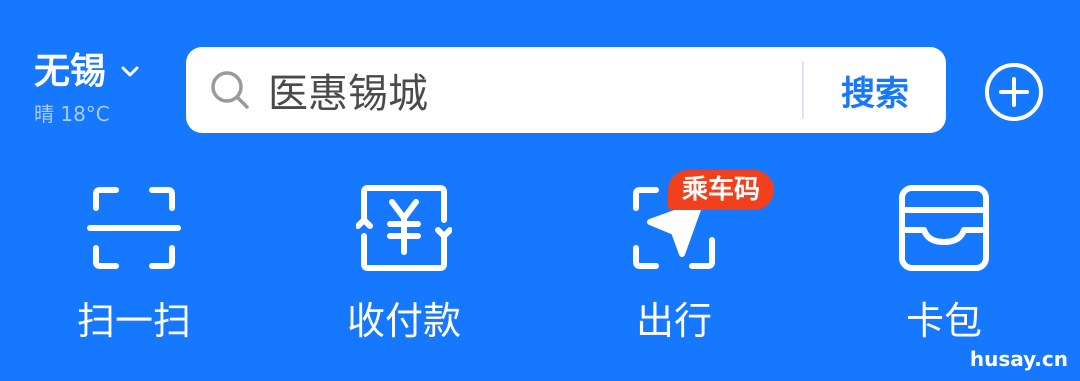  What do you see at coordinates (403, 321) in the screenshot?
I see `quick-action-label: 收付款` at bounding box center [403, 321].